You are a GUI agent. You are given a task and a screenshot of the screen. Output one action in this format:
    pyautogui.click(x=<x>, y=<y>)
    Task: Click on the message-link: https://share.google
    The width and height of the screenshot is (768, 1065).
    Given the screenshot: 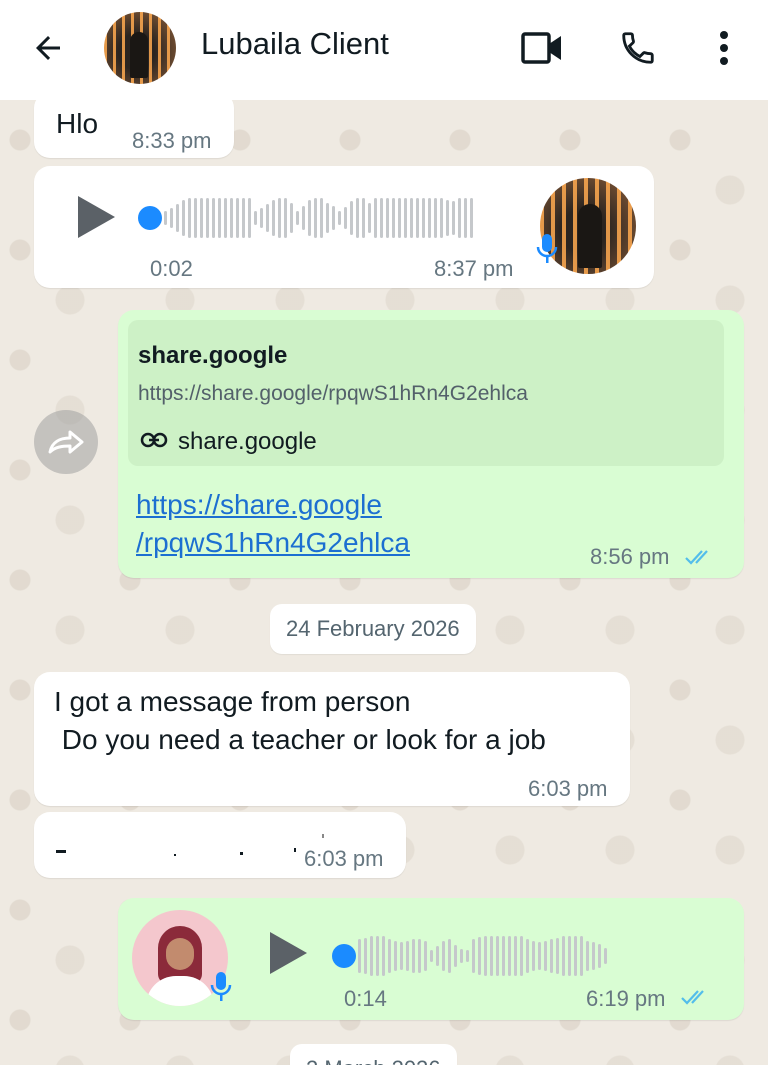 What is the action you would take?
    pyautogui.click(x=259, y=505)
    